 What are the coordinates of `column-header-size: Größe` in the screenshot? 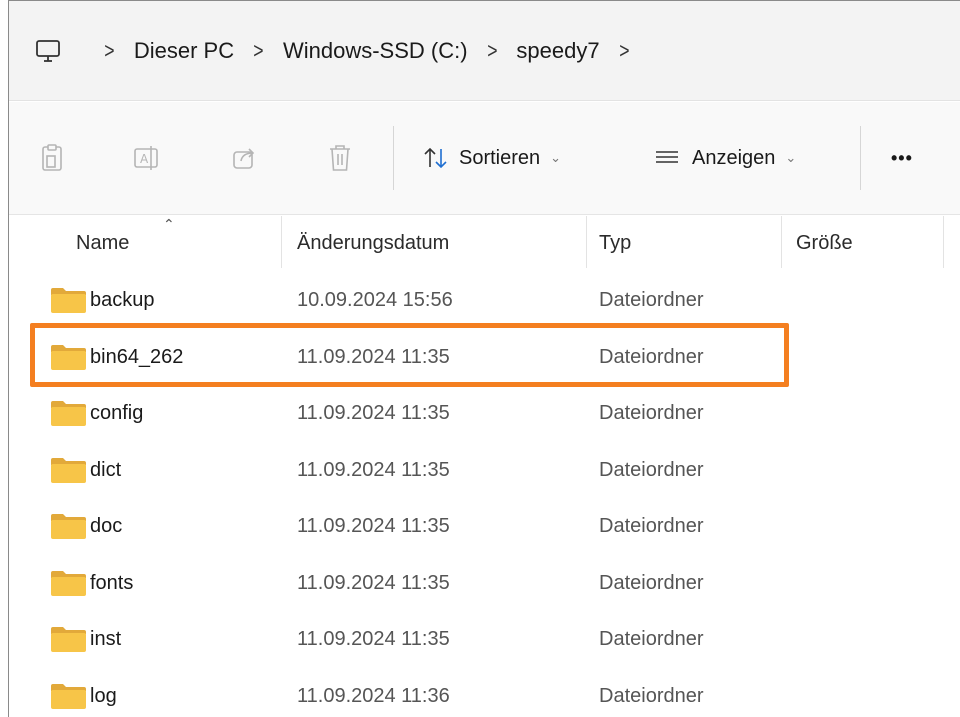 It's located at (824, 243).